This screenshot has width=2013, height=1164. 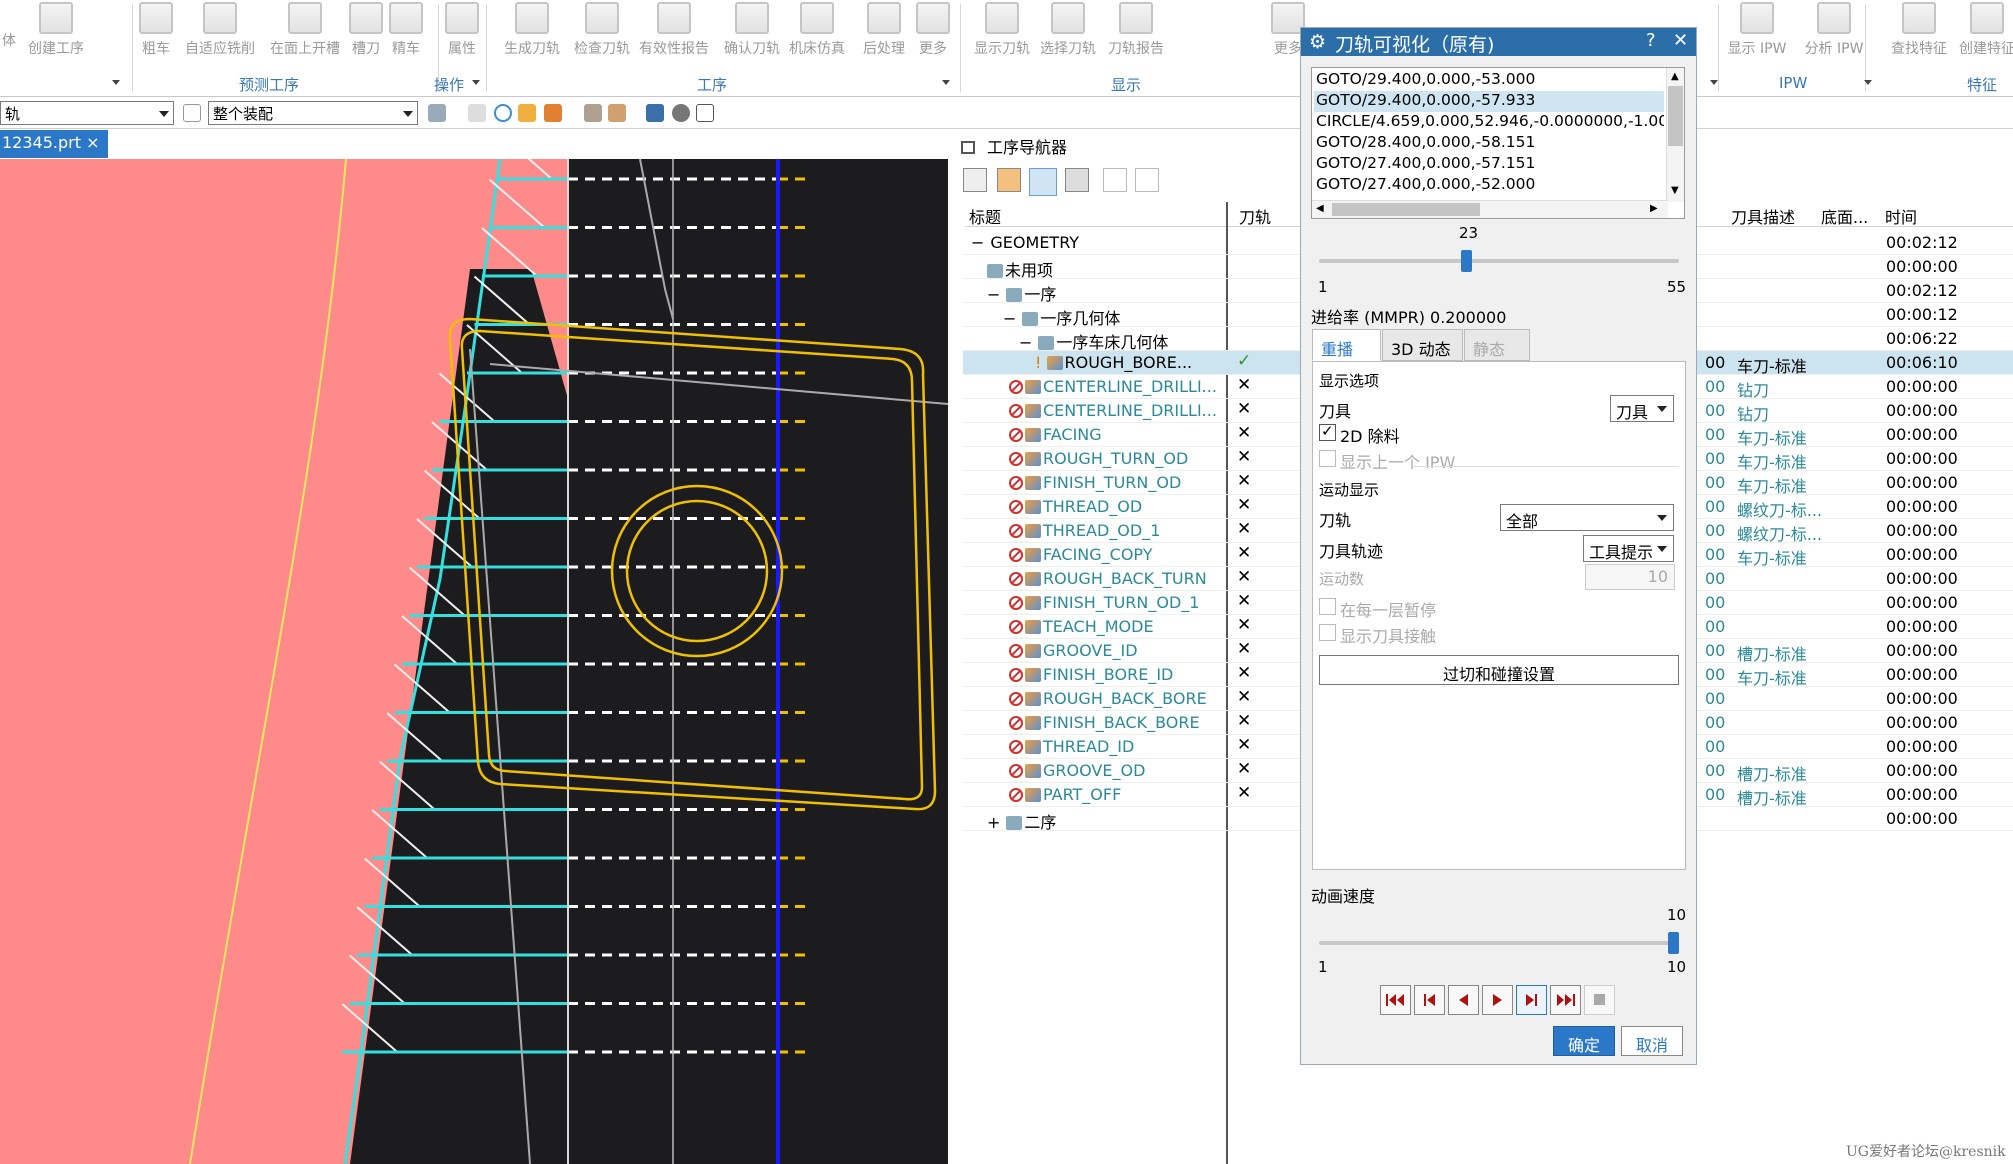 I want to click on ribbon-button: 创建工序, so click(x=56, y=29).